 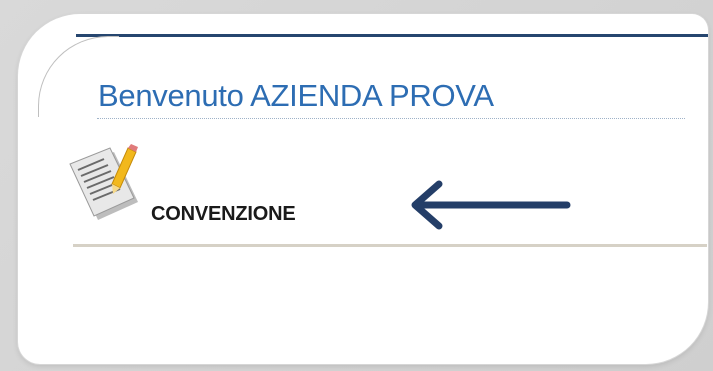 What do you see at coordinates (391, 118) in the screenshot?
I see `title-underline` at bounding box center [391, 118].